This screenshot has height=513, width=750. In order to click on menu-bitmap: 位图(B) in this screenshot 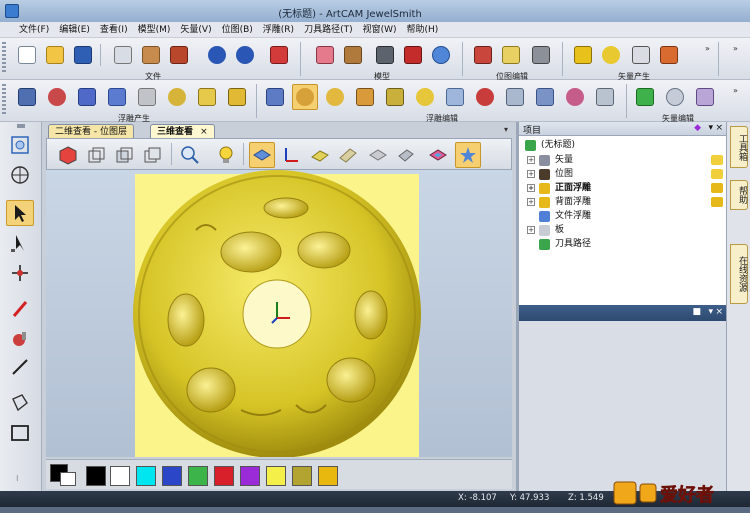, I will do `click(237, 30)`.